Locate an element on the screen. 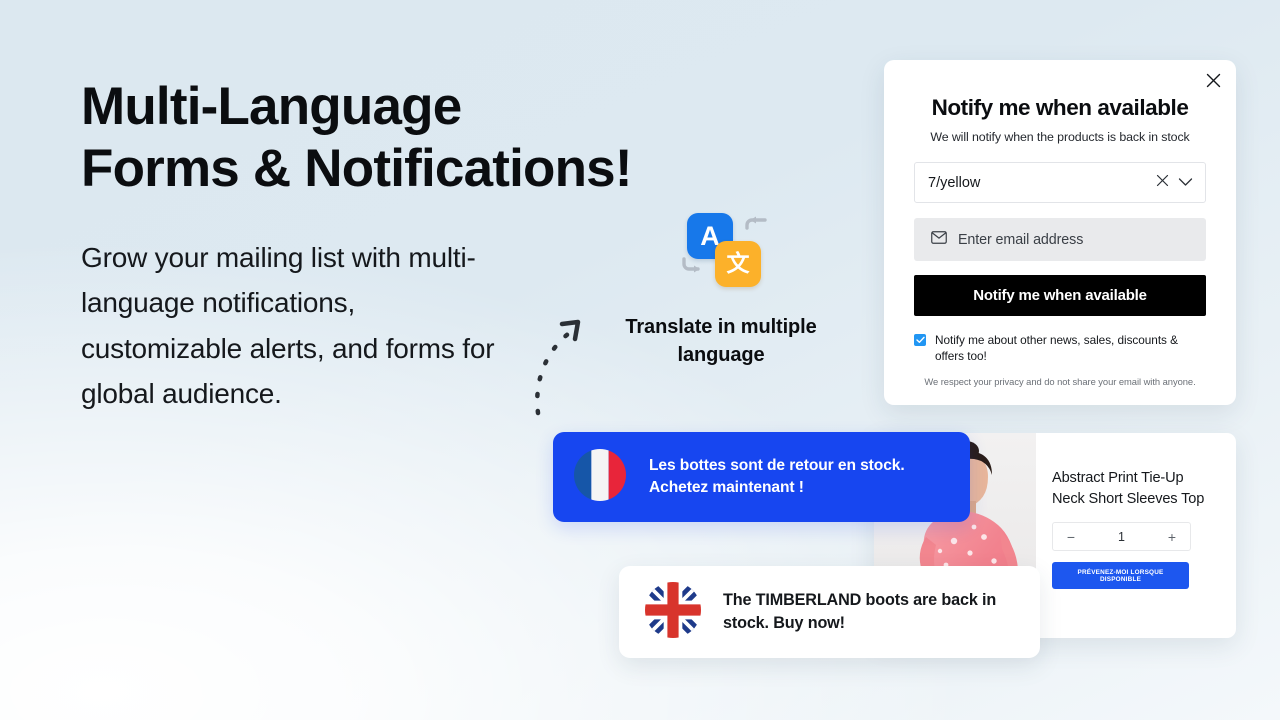 The height and width of the screenshot is (720, 1280). email-placeholder: Enter email address is located at coordinates (1021, 239).